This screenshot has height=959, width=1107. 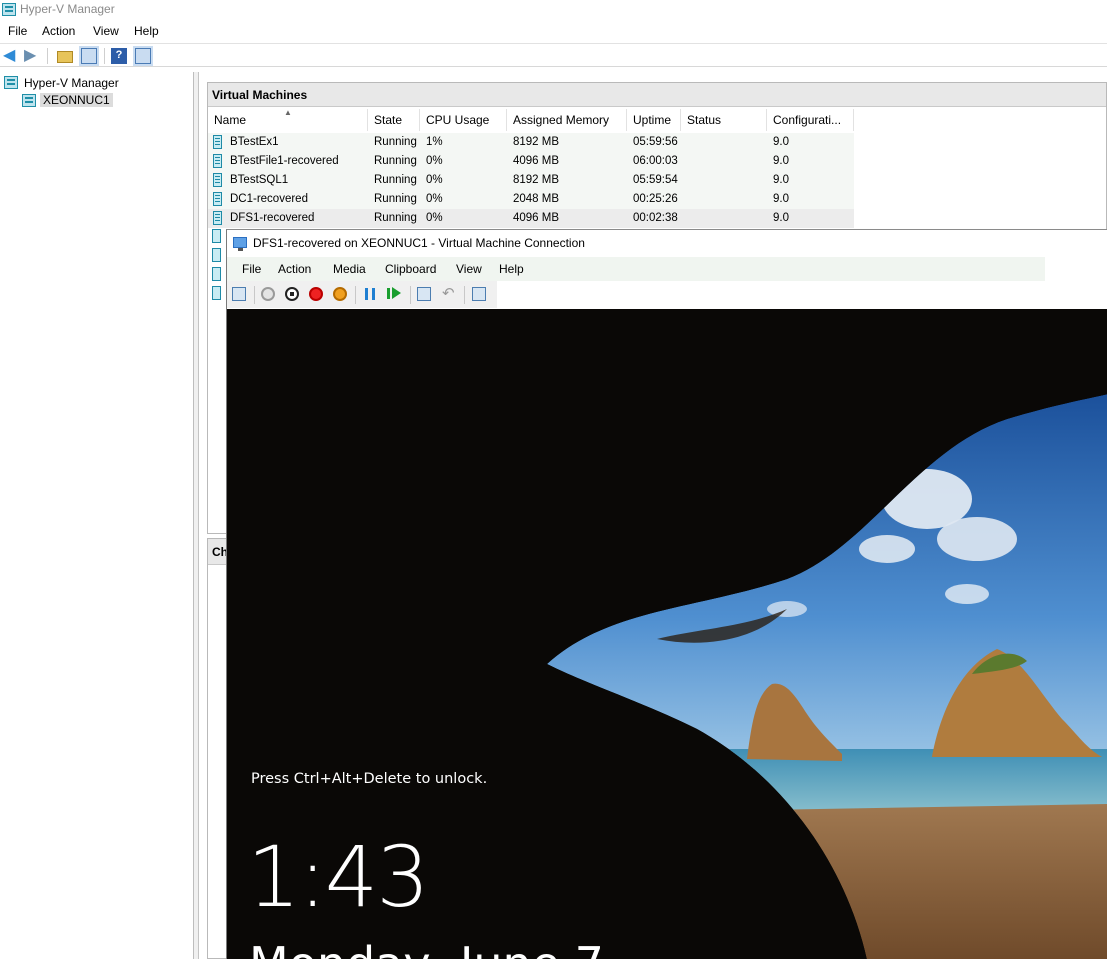 What do you see at coordinates (268, 294) in the screenshot?
I see `start-icon` at bounding box center [268, 294].